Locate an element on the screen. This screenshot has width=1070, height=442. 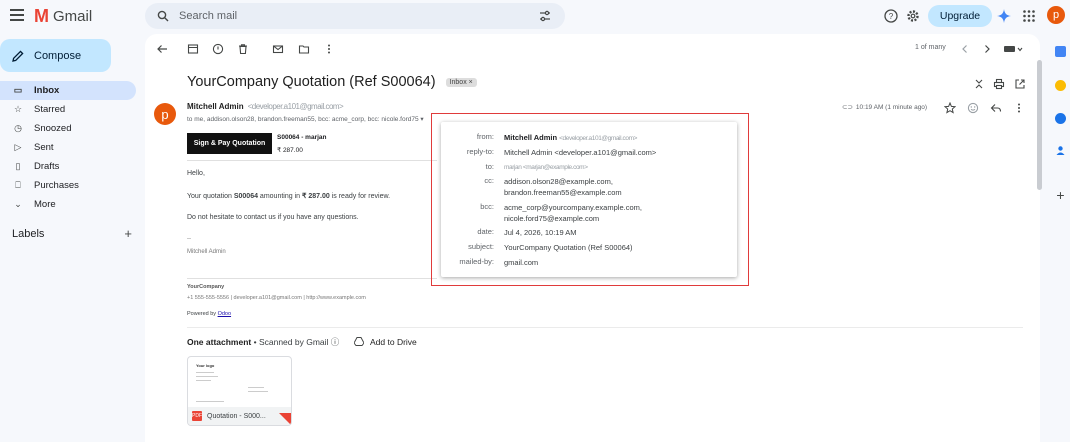
settings-gear-icon is located at coordinates (913, 16).